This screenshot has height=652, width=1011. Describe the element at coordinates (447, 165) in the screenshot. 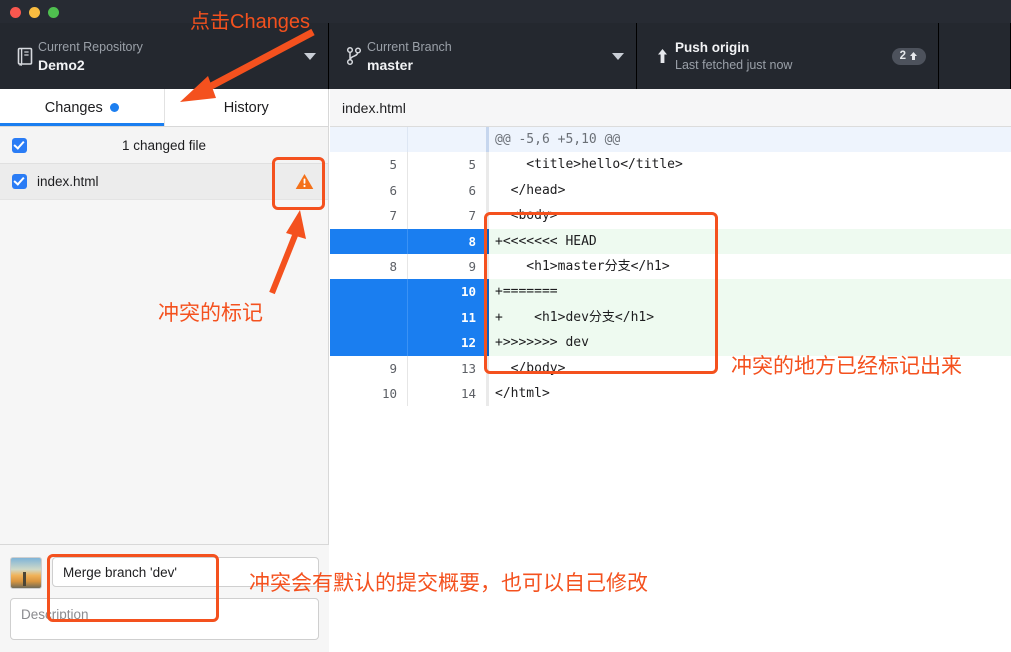

I see `diff-gutter-new: 5` at that location.